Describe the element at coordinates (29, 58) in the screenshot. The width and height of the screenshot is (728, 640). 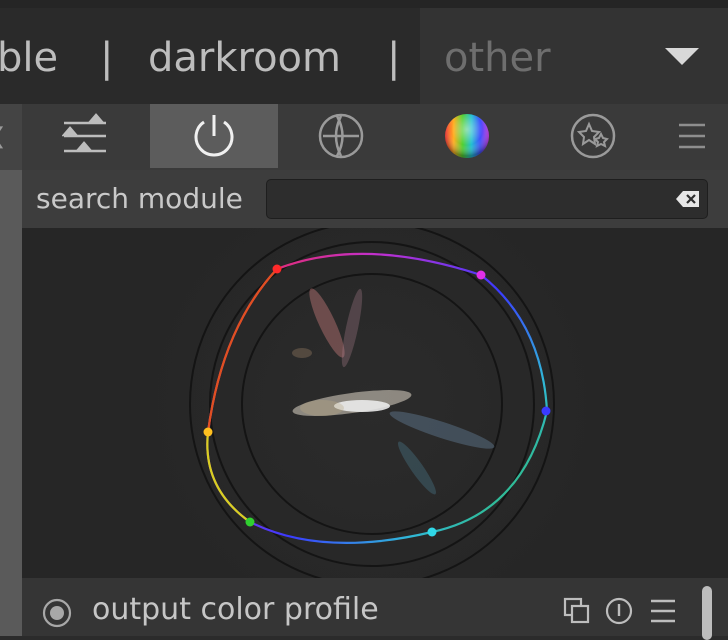
I see `view-lighttable: ble` at that location.